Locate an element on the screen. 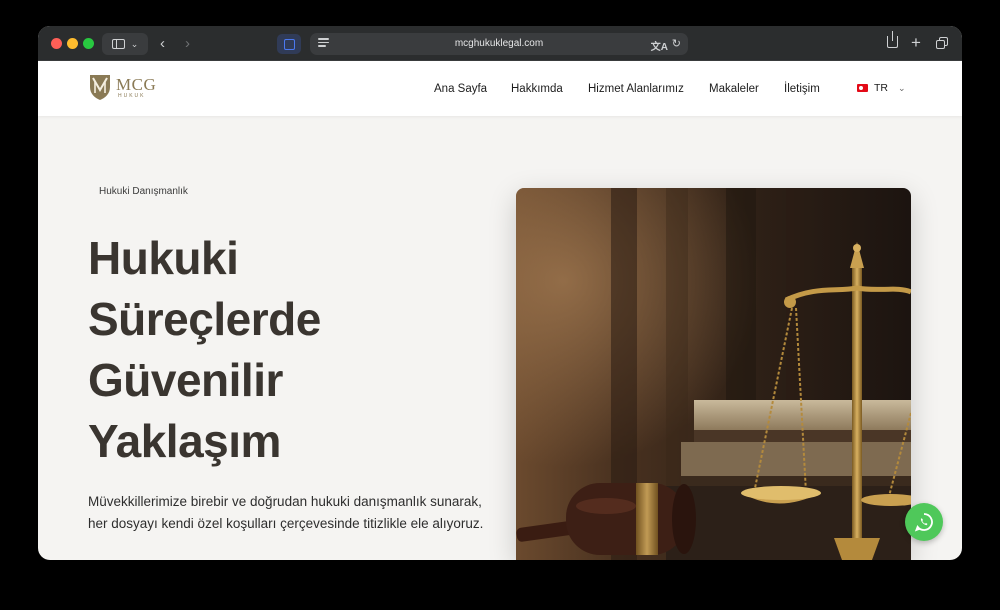 Image resolution: width=1000 pixels, height=610 pixels. sidebar-icon is located at coordinates (118, 44).